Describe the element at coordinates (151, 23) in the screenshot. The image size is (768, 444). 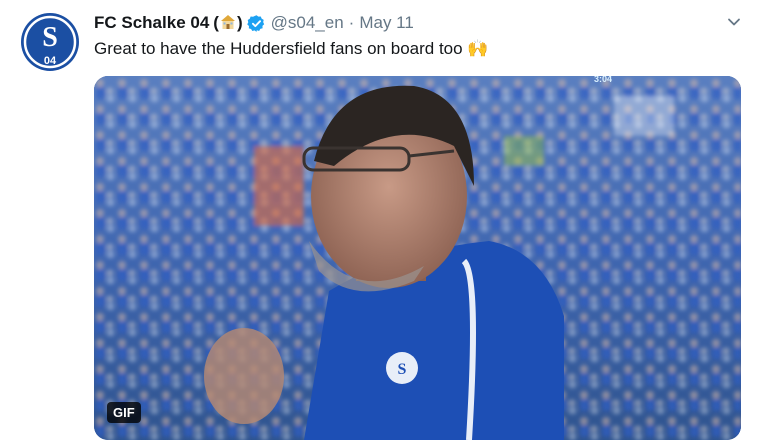
I see `display-name: FC Schalke 04` at that location.